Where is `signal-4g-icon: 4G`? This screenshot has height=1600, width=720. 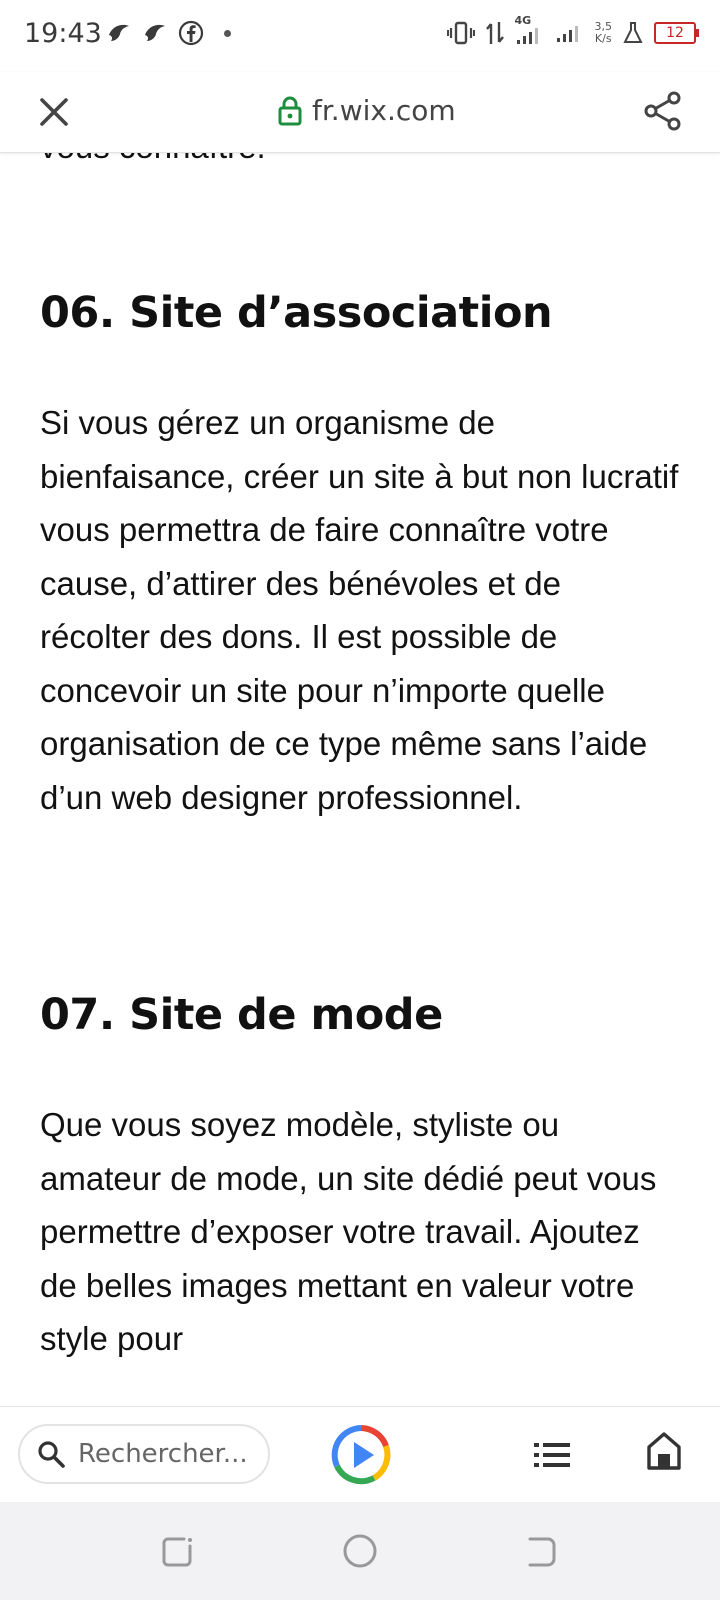 signal-4g-icon: 4G is located at coordinates (530, 31).